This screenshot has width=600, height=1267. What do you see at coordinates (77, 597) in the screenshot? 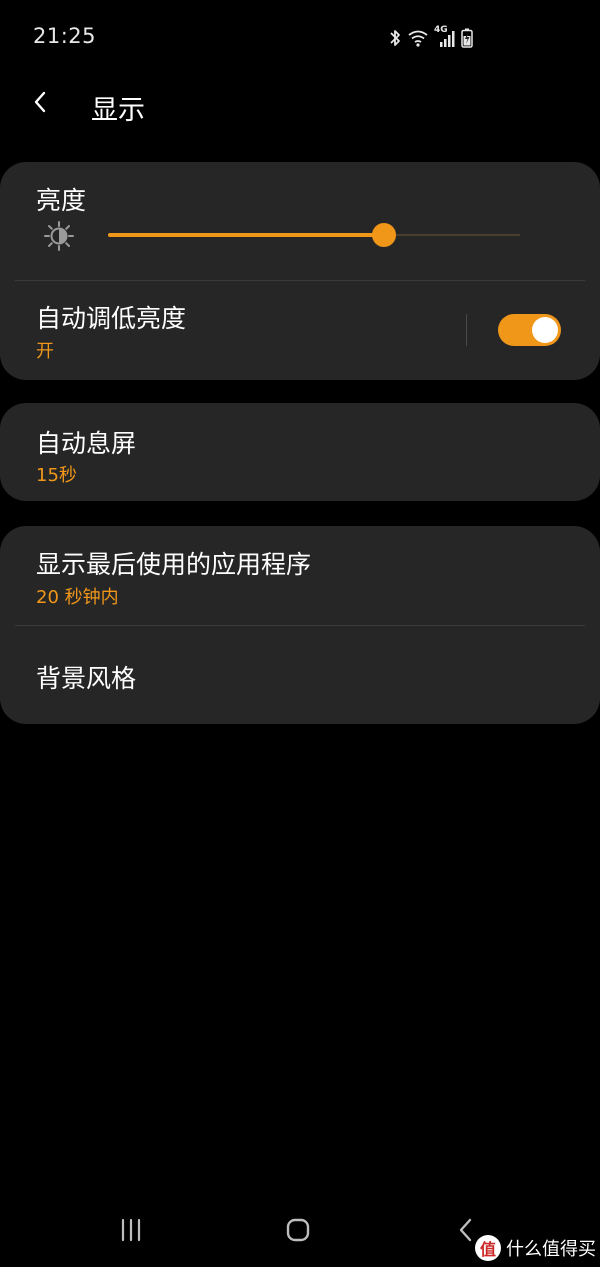
I see `recent-apps-value: 20 秒钟内` at bounding box center [77, 597].